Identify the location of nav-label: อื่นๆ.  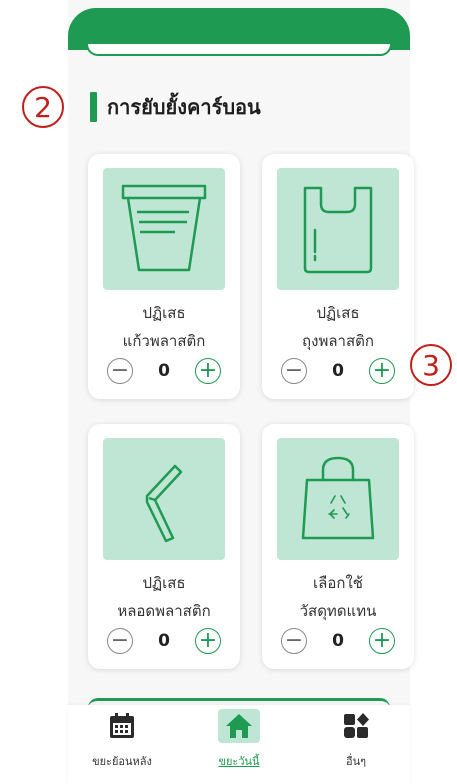
(356, 761).